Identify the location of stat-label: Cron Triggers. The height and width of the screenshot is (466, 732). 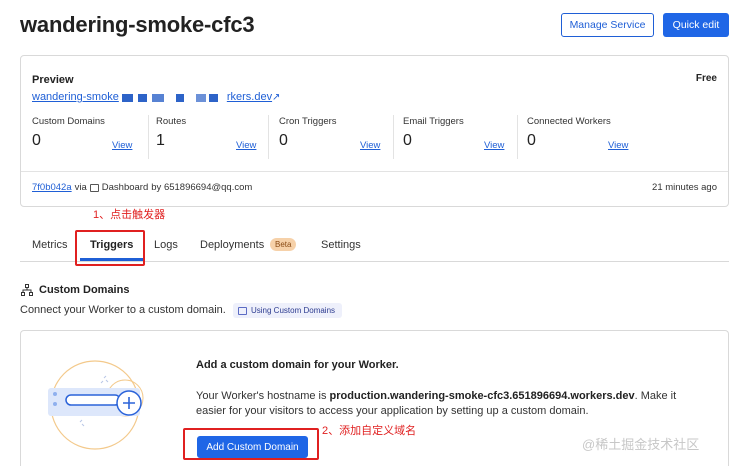
(308, 121).